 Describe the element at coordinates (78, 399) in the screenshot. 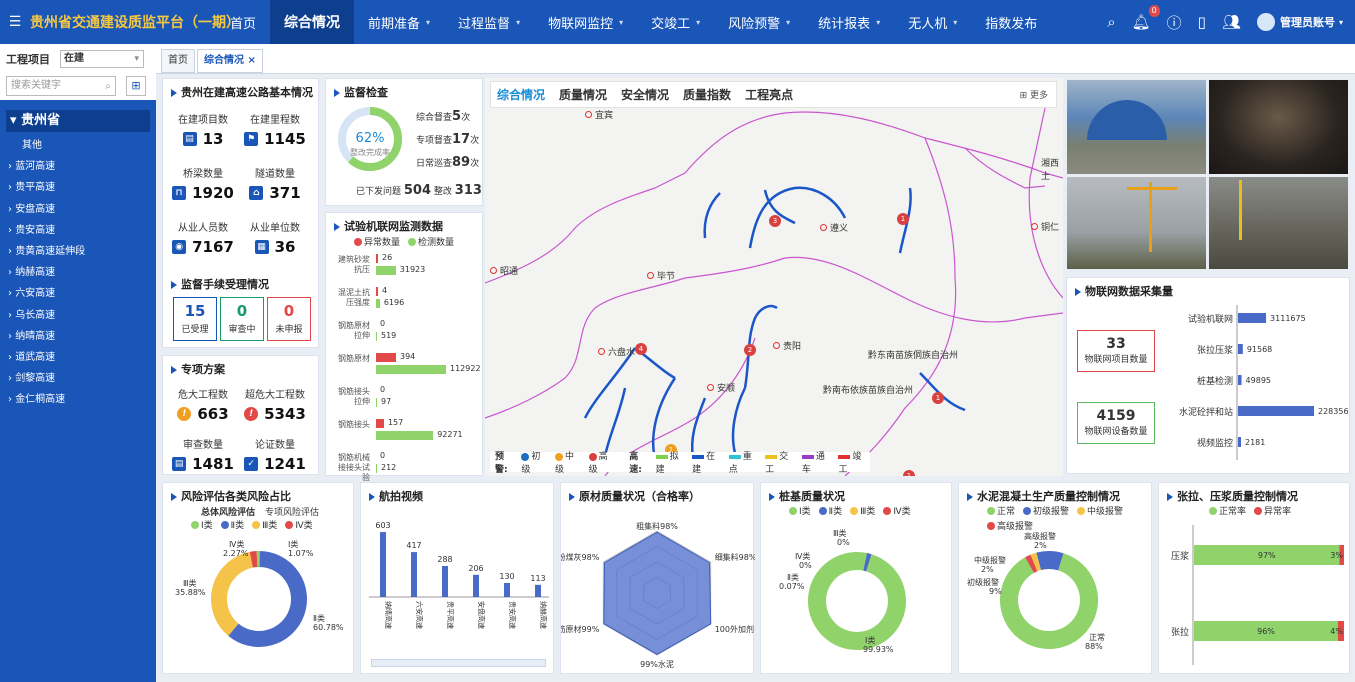

I see `sidebar-item: › 金仁桐高速` at that location.